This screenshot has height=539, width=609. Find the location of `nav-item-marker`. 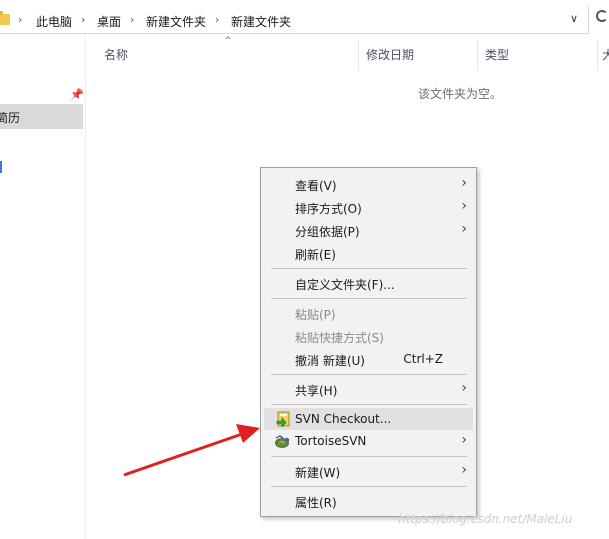

nav-item-marker is located at coordinates (1, 167).